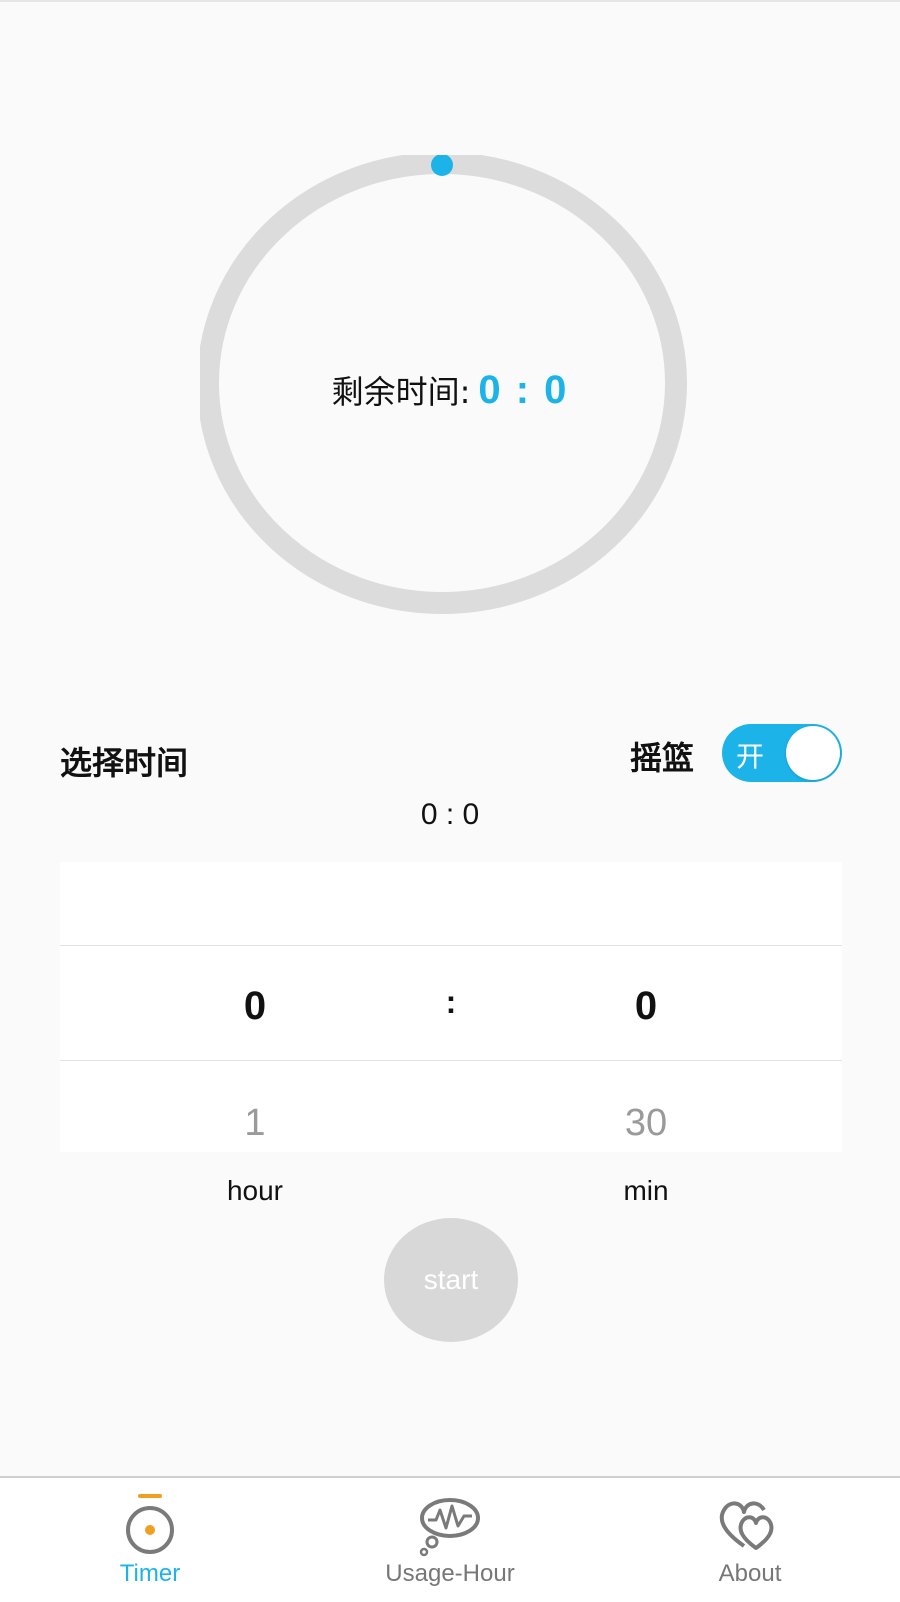 This screenshot has width=900, height=1602. I want to click on nav-tab-about-label: About, so click(750, 1573).